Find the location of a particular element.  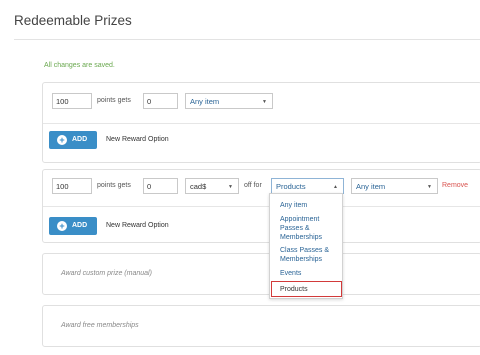

dropdown-option-any-item: Any item is located at coordinates (293, 205).